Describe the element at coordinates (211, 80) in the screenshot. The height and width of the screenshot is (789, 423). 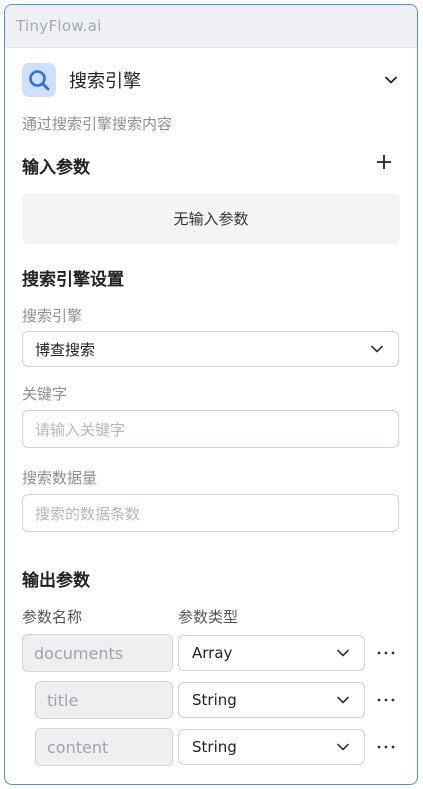
I see `node-header: 搜索引擎` at that location.